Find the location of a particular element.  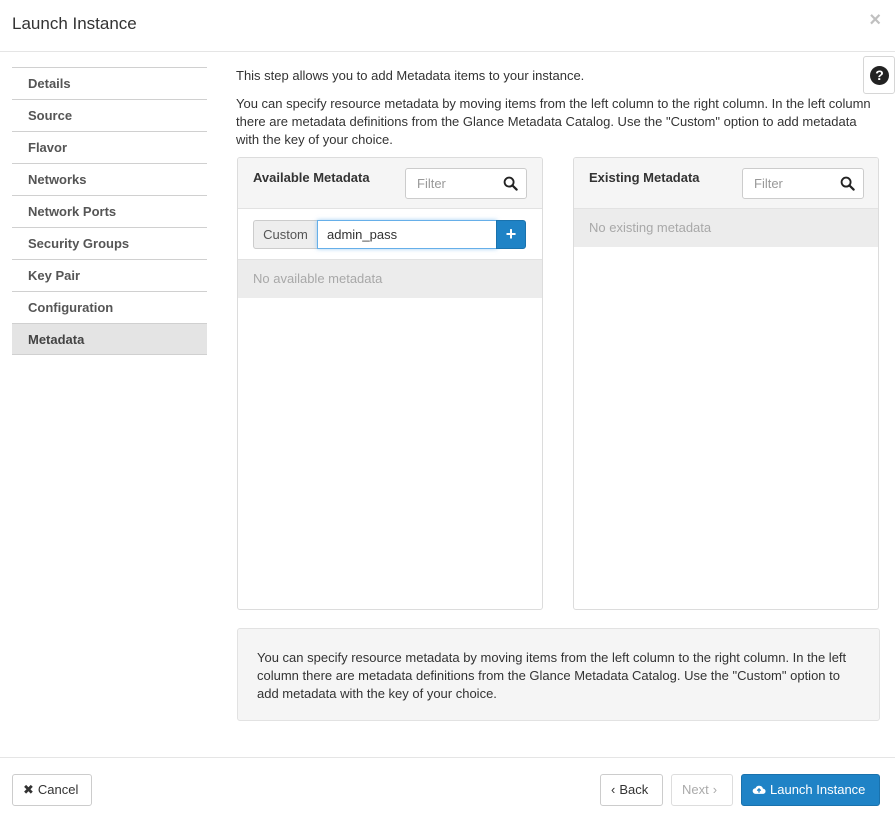

nav-item-networks: Networks is located at coordinates (109, 179).